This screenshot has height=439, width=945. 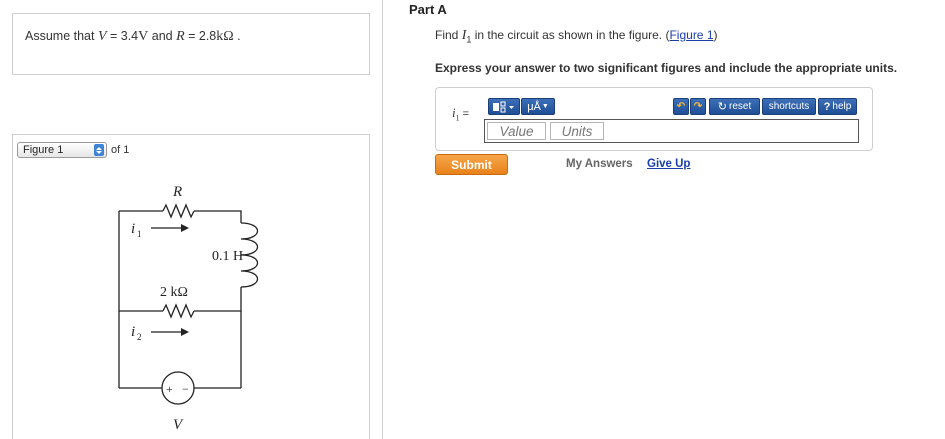 I want to click on help-icon: ?, so click(x=827, y=106).